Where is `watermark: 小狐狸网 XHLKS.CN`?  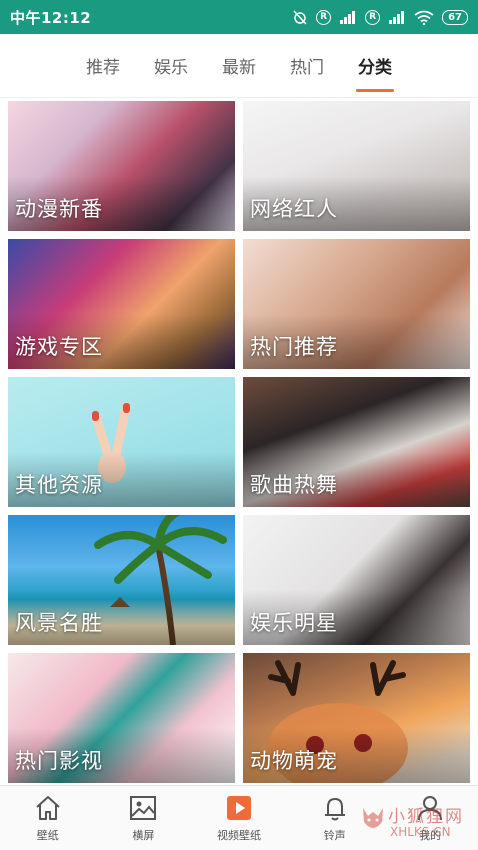
watermark: 小狐狸网 XHLKS.CN is located at coordinates (415, 822).